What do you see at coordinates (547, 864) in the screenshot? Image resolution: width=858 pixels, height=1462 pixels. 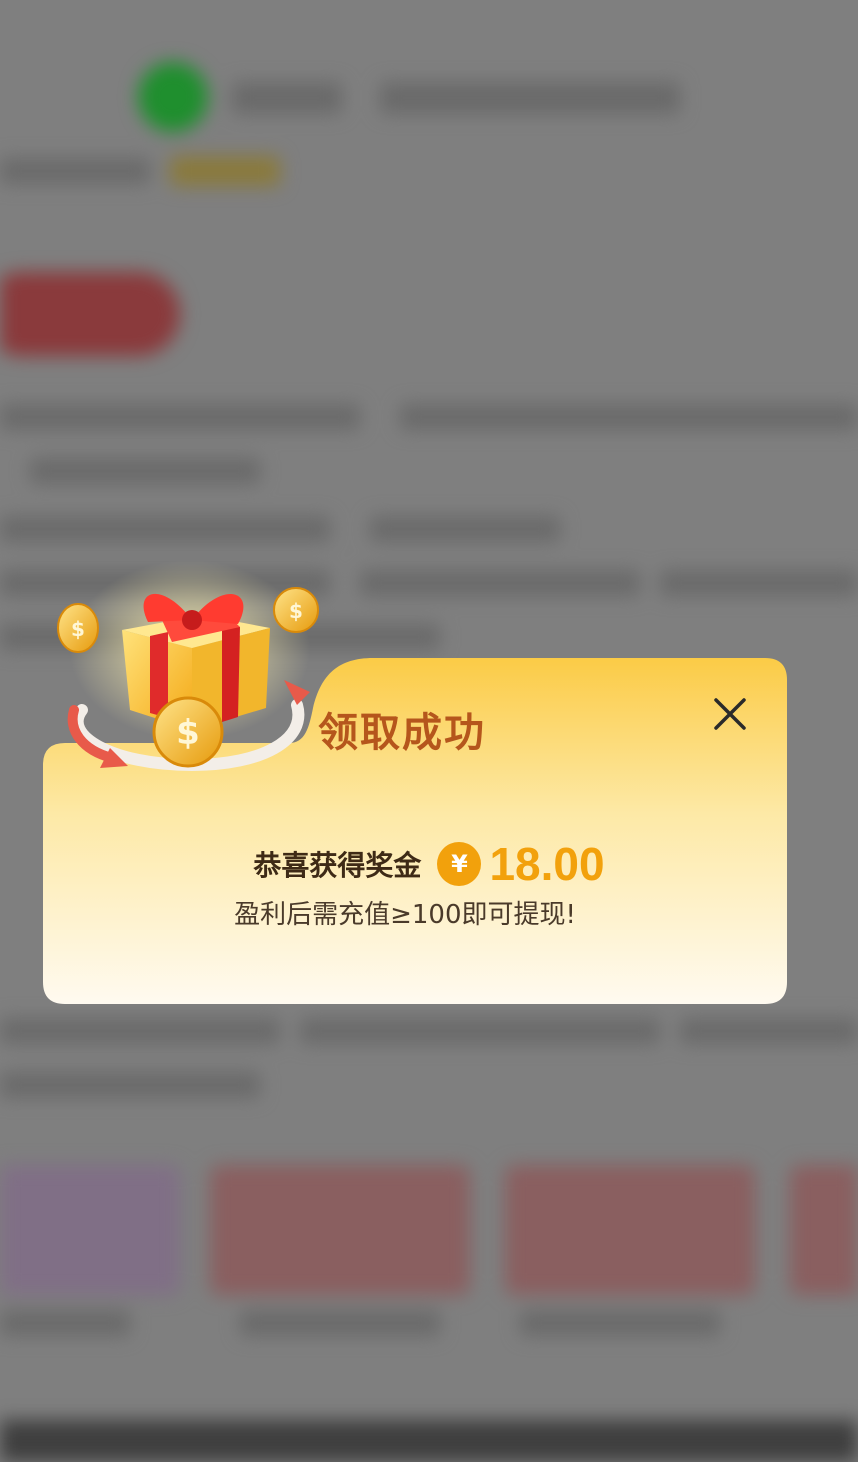 I see `prize-amount: 18.00` at bounding box center [547, 864].